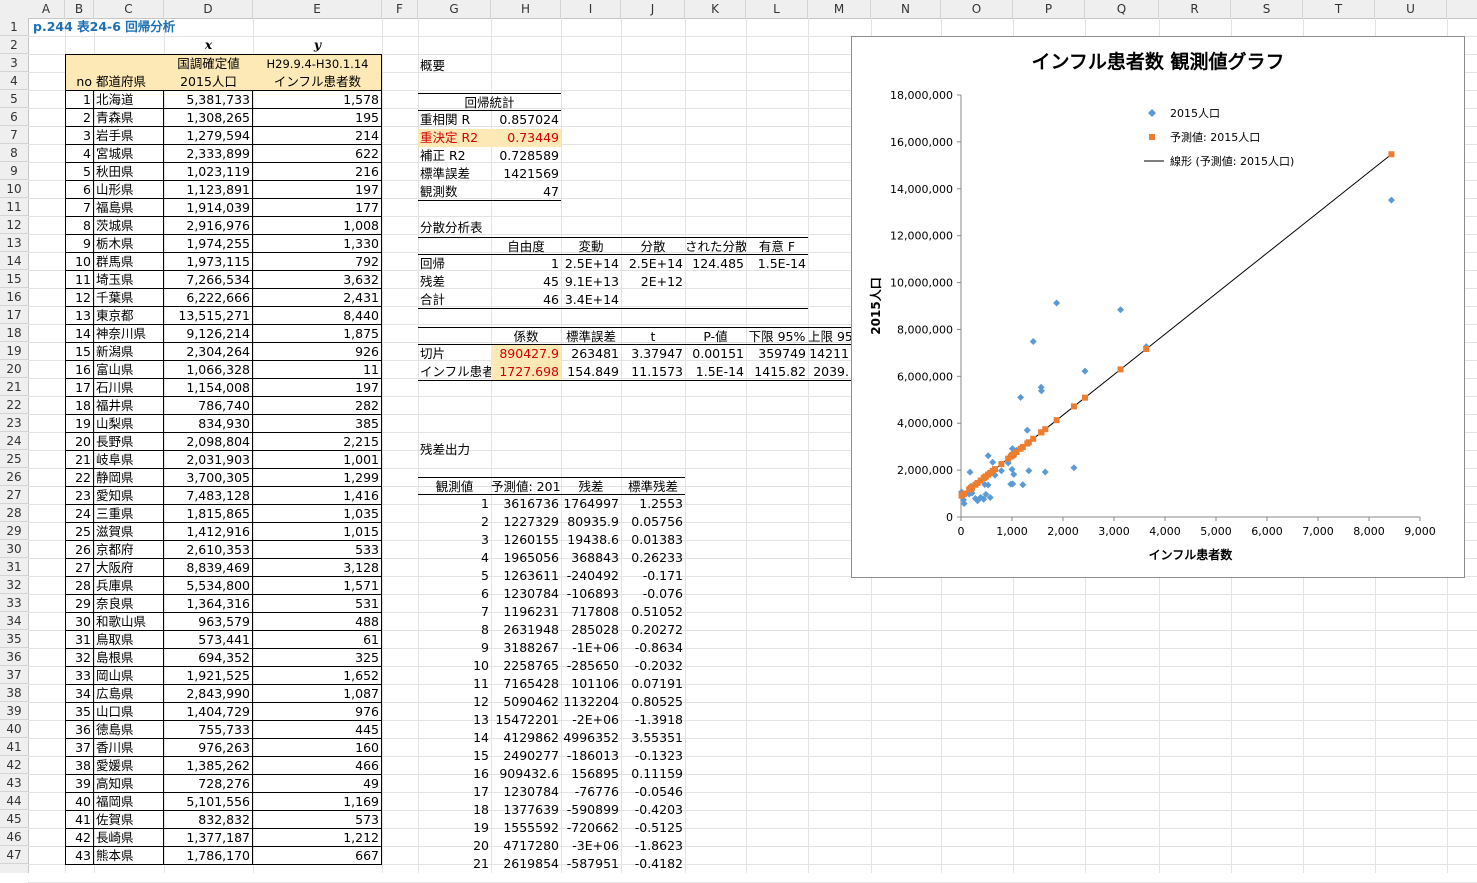 The height and width of the screenshot is (883, 1477). What do you see at coordinates (317, 298) in the screenshot?
I see `pref-flu-cell: 2,431` at bounding box center [317, 298].